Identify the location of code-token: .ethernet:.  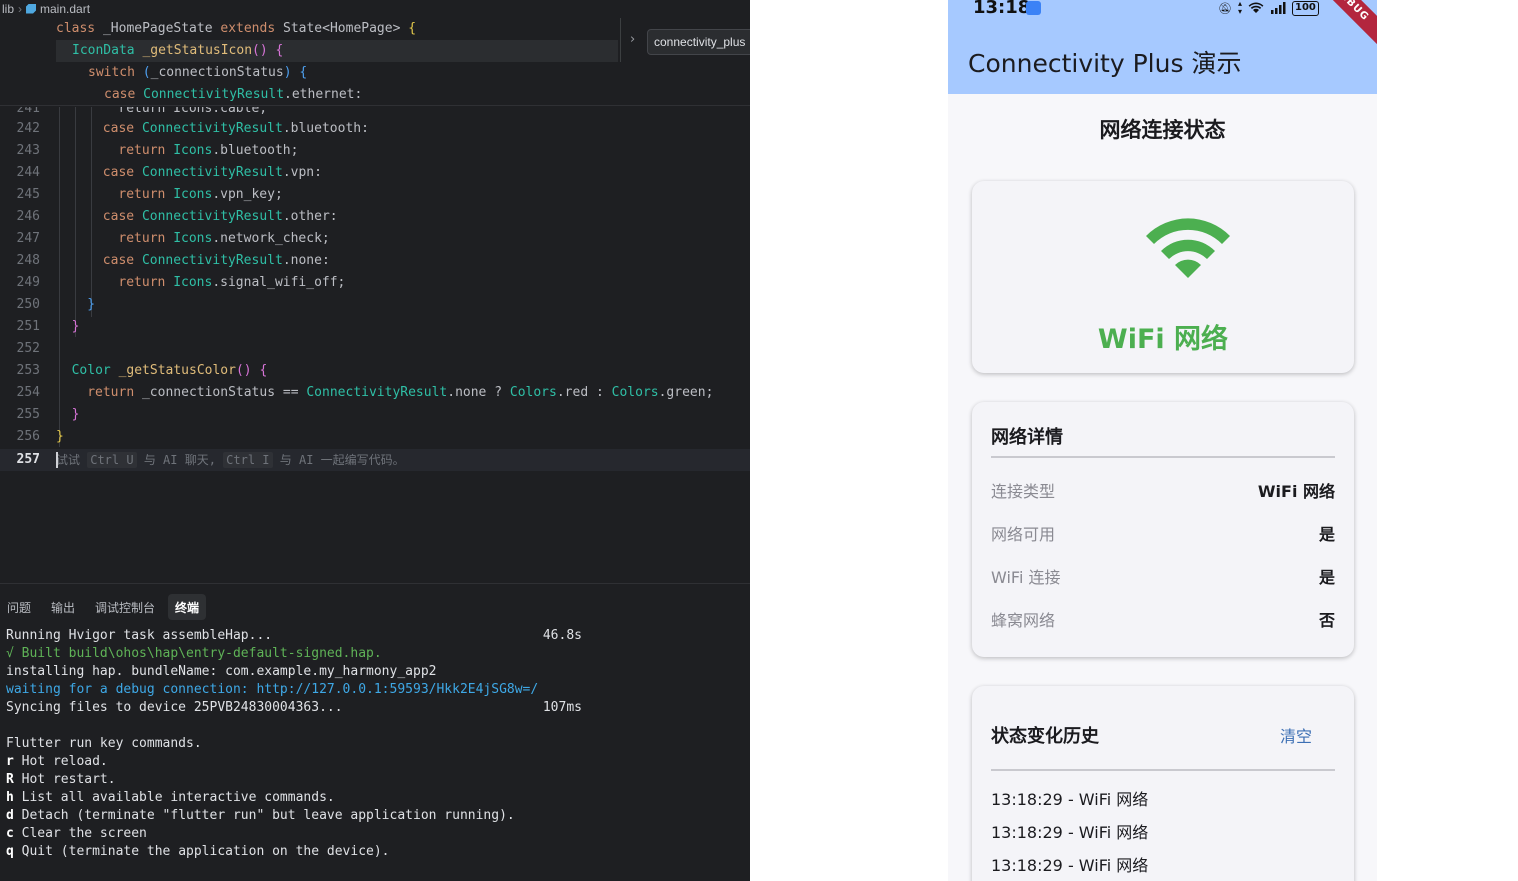
(323, 94).